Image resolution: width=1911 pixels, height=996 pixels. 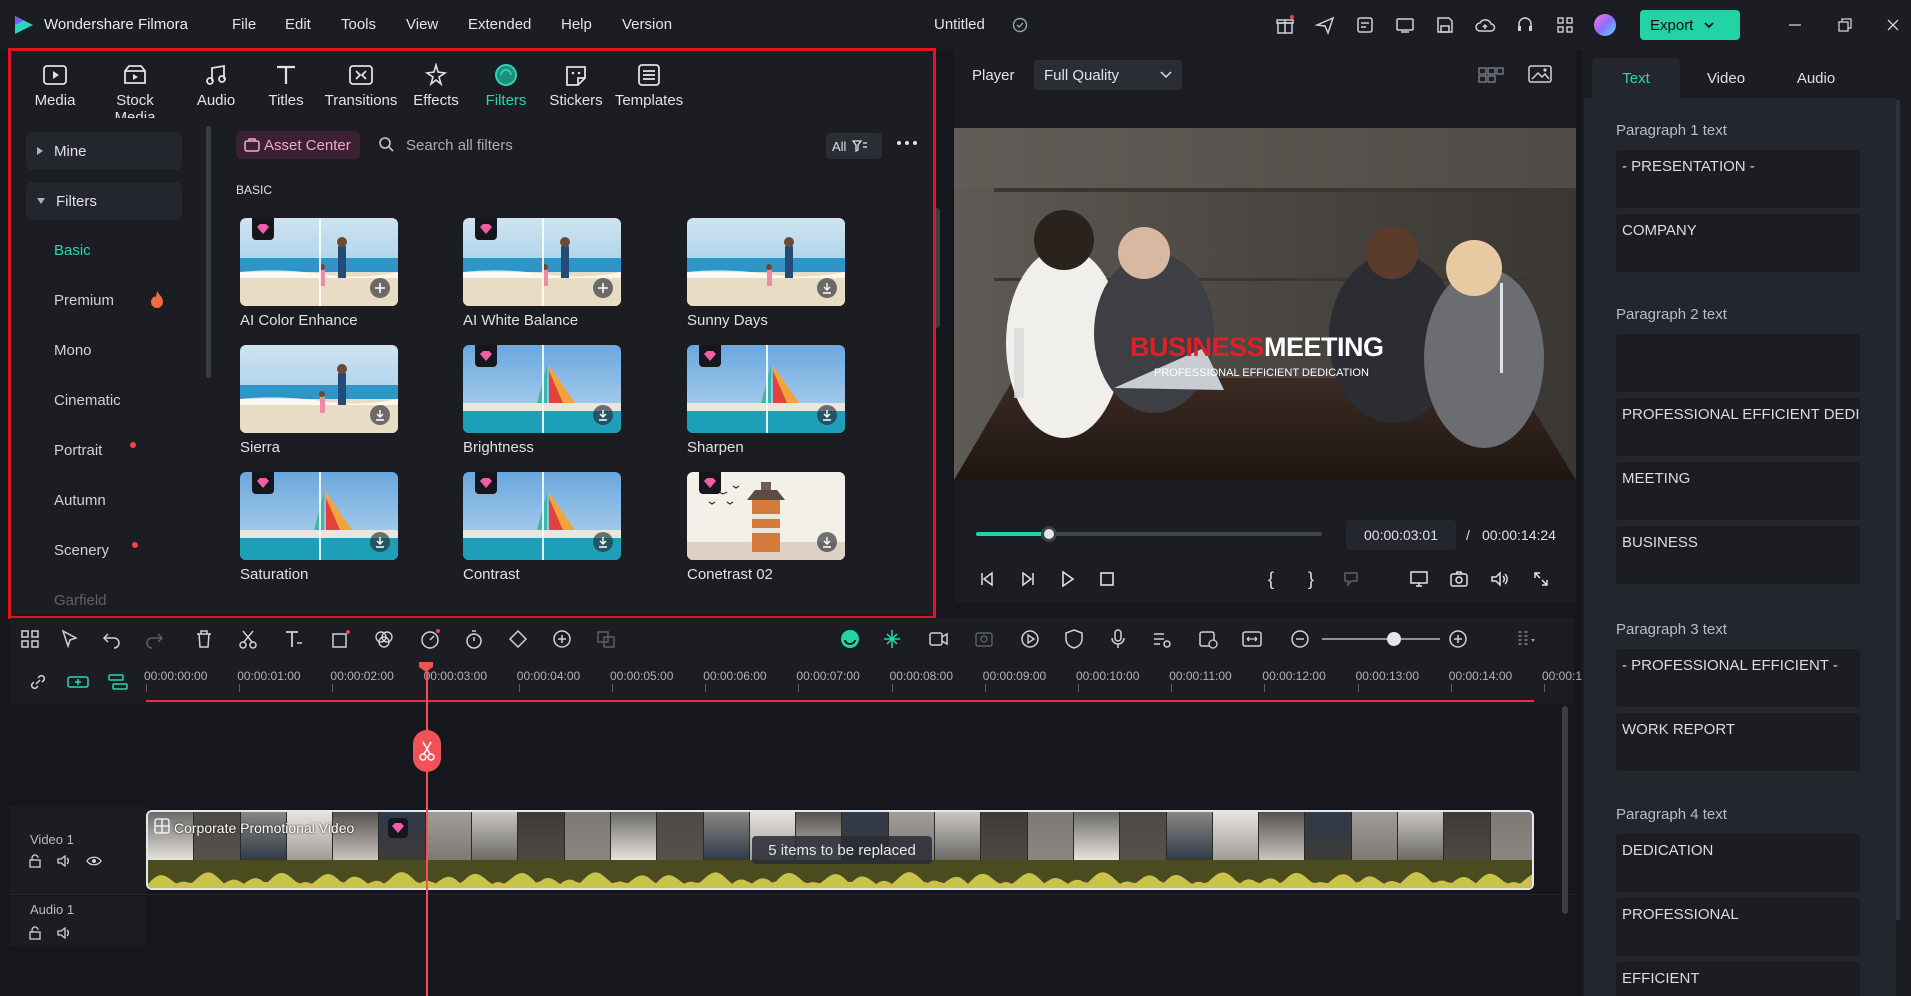 What do you see at coordinates (1726, 78) in the screenshot?
I see `tab-video: Video` at bounding box center [1726, 78].